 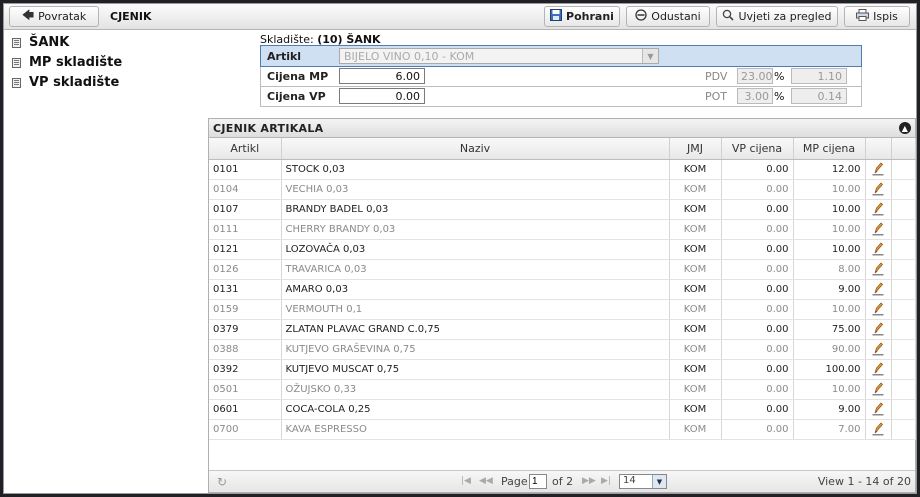 I want to click on table-row: 0104 VECHIA 0,03 KOM 0.00 10.00, so click(x=562, y=189).